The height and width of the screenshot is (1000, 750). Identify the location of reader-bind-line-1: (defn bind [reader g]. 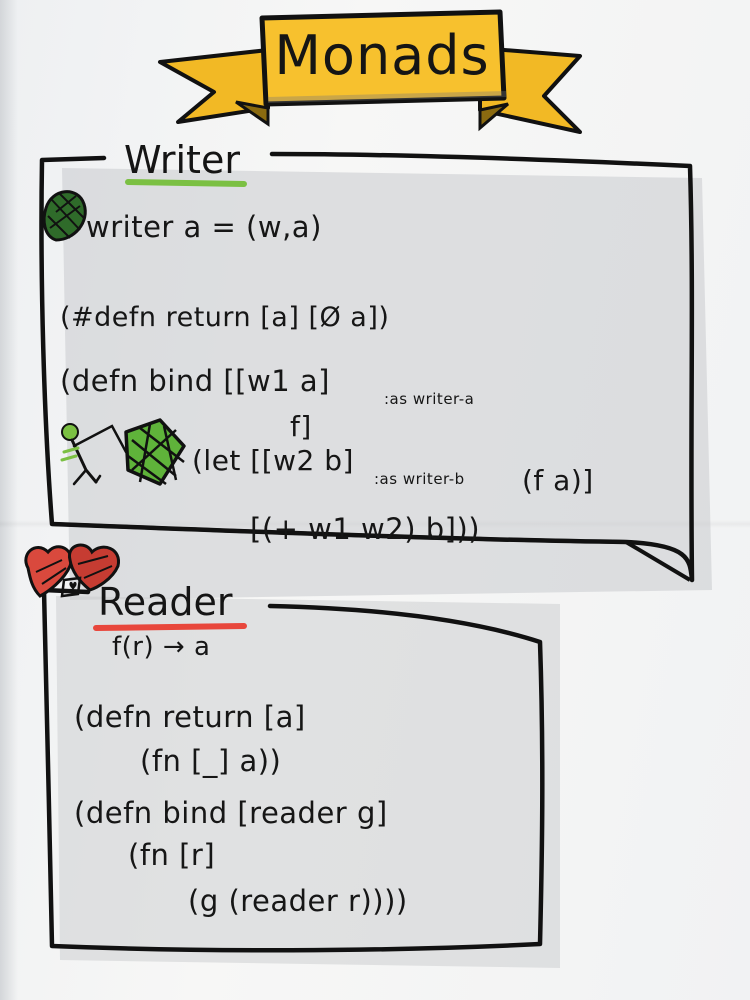
(231, 813).